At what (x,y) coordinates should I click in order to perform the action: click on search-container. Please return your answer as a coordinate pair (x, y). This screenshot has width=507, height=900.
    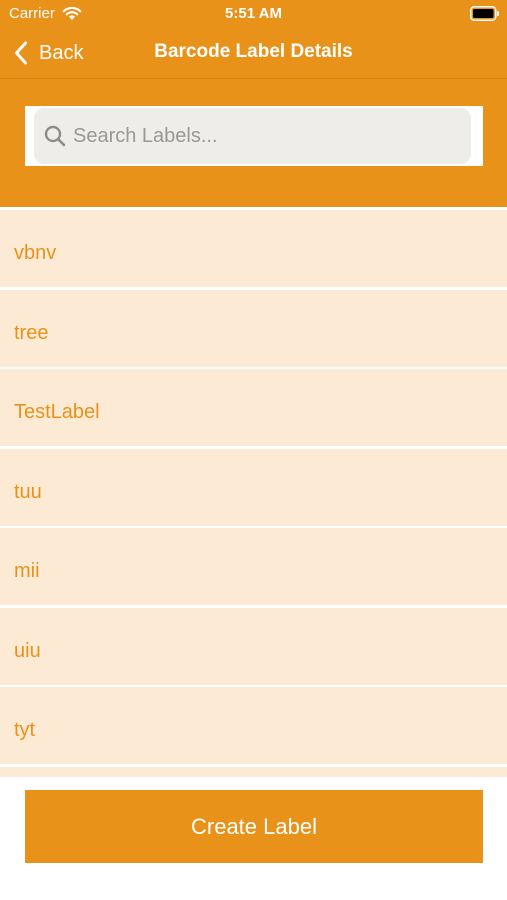
    Looking at the image, I should click on (254, 136).